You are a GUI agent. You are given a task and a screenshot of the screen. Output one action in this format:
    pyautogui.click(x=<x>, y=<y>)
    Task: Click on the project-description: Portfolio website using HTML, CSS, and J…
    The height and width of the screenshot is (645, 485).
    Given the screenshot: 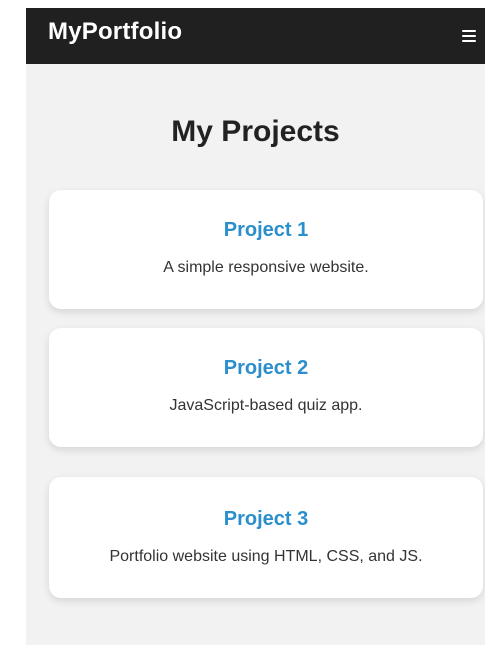 What is the action you would take?
    pyautogui.click(x=266, y=556)
    